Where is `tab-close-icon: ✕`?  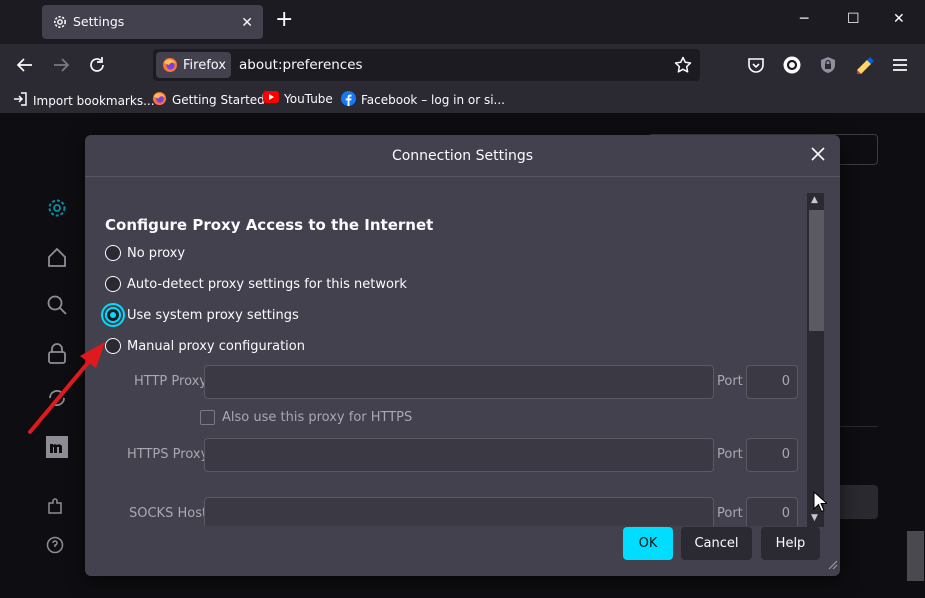 tab-close-icon: ✕ is located at coordinates (247, 23).